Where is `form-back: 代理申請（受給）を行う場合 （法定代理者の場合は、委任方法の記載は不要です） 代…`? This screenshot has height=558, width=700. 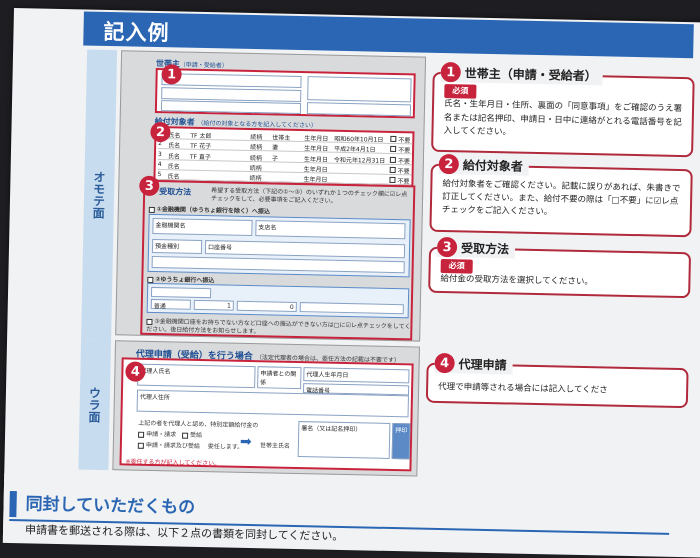 form-back: 代理申請（受給）を行う場合 （法定代理者の場合は、委任方法の記載は不要です） 代… is located at coordinates (266, 408).